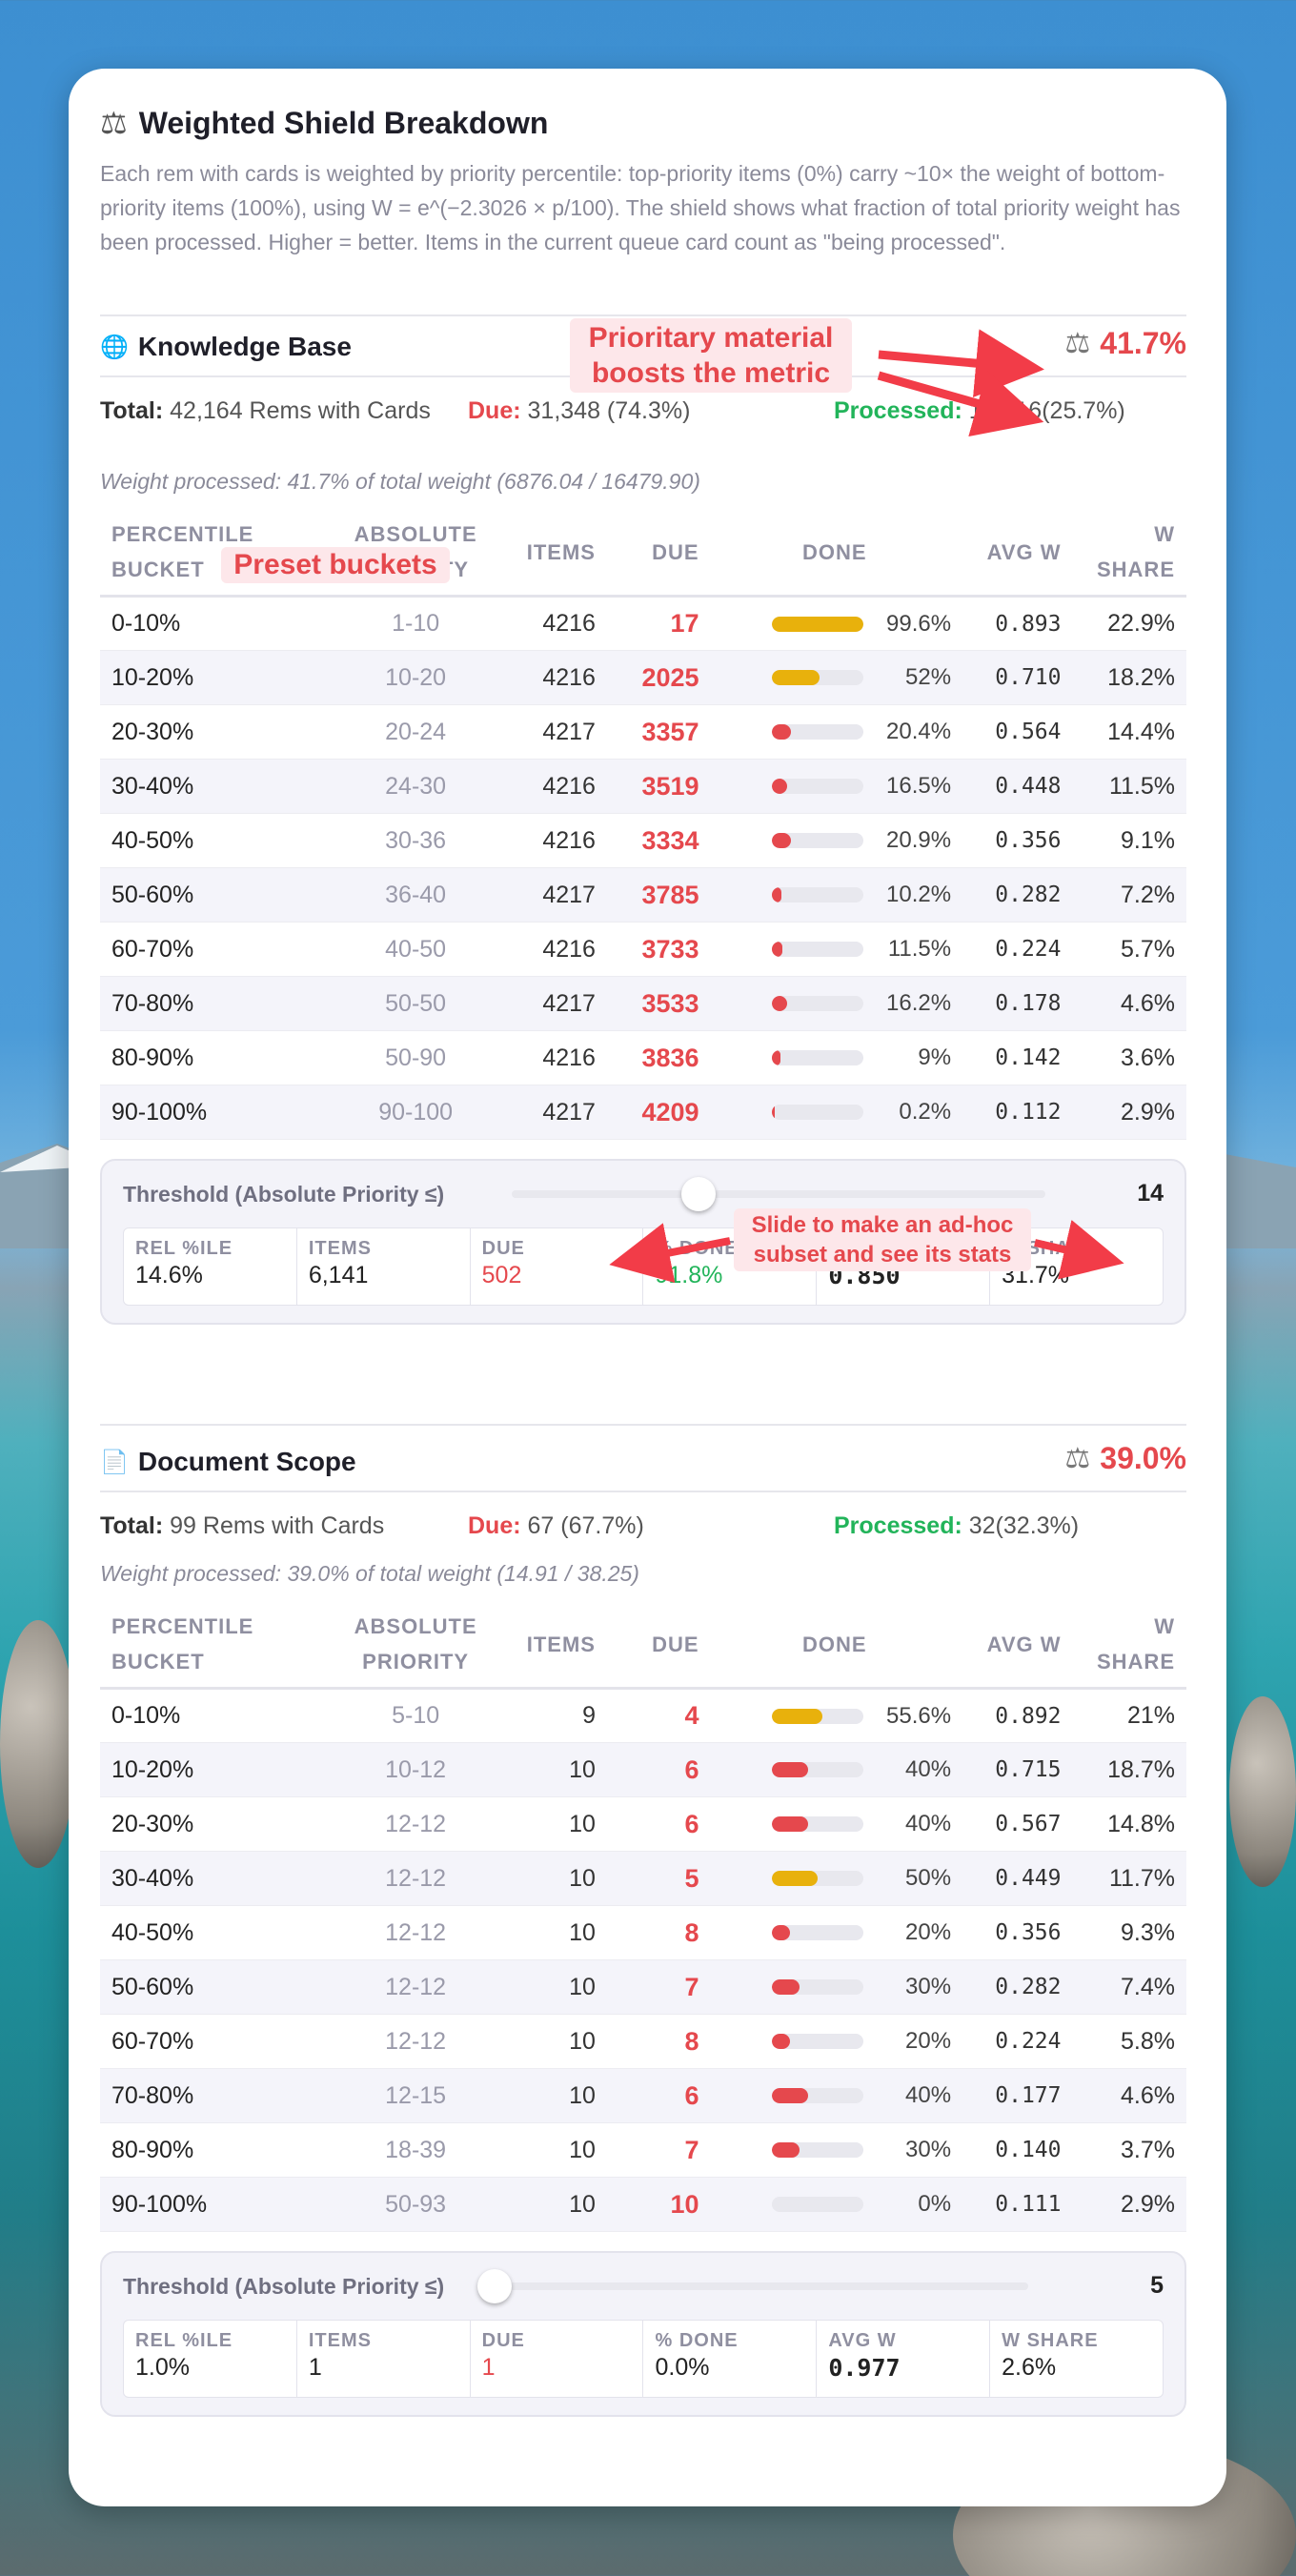 The image size is (1296, 2576). What do you see at coordinates (1129, 1933) in the screenshot?
I see `w-share-cell: 9.3%` at bounding box center [1129, 1933].